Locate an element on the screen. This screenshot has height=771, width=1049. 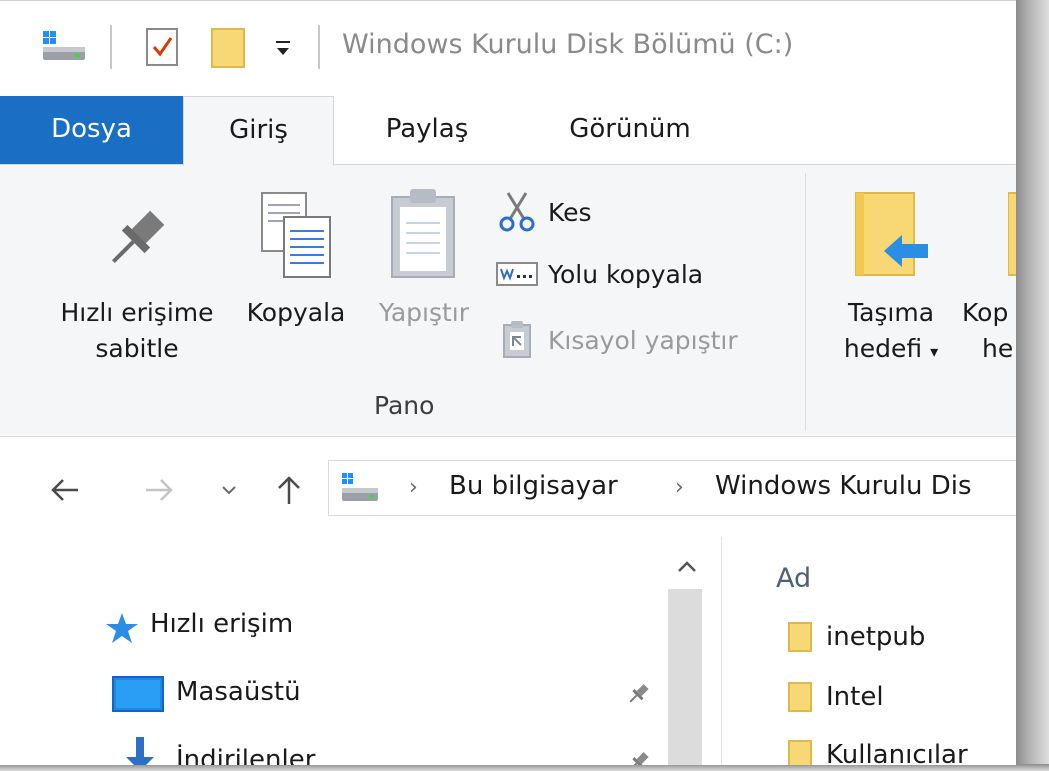
copy-path-icon is located at coordinates (517, 274).